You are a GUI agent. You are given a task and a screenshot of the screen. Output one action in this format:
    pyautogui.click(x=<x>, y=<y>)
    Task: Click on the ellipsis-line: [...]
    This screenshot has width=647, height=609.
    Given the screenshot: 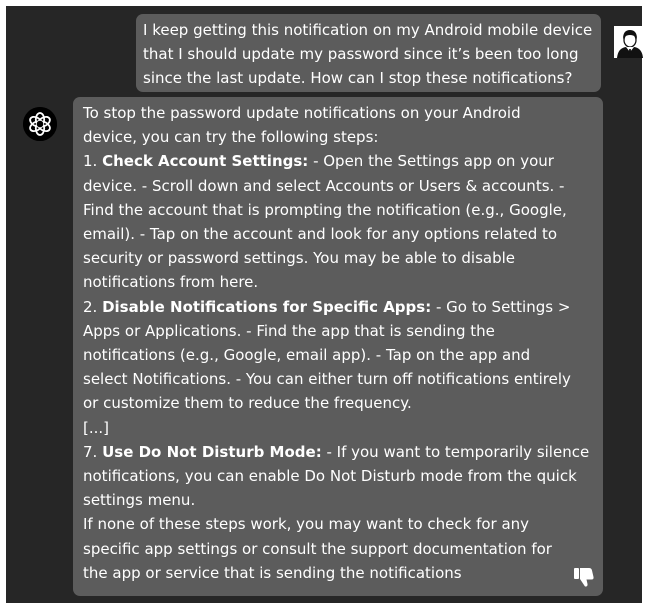 What is the action you would take?
    pyautogui.click(x=96, y=427)
    